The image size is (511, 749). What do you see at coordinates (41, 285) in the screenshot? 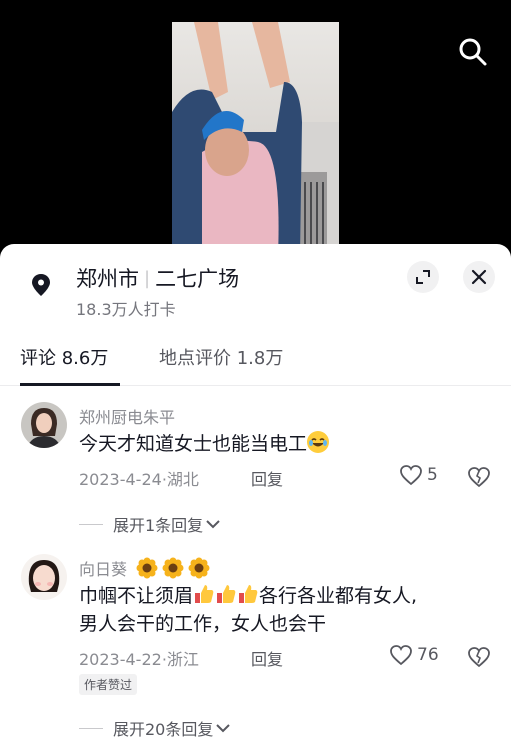
I see `location-pin-icon` at bounding box center [41, 285].